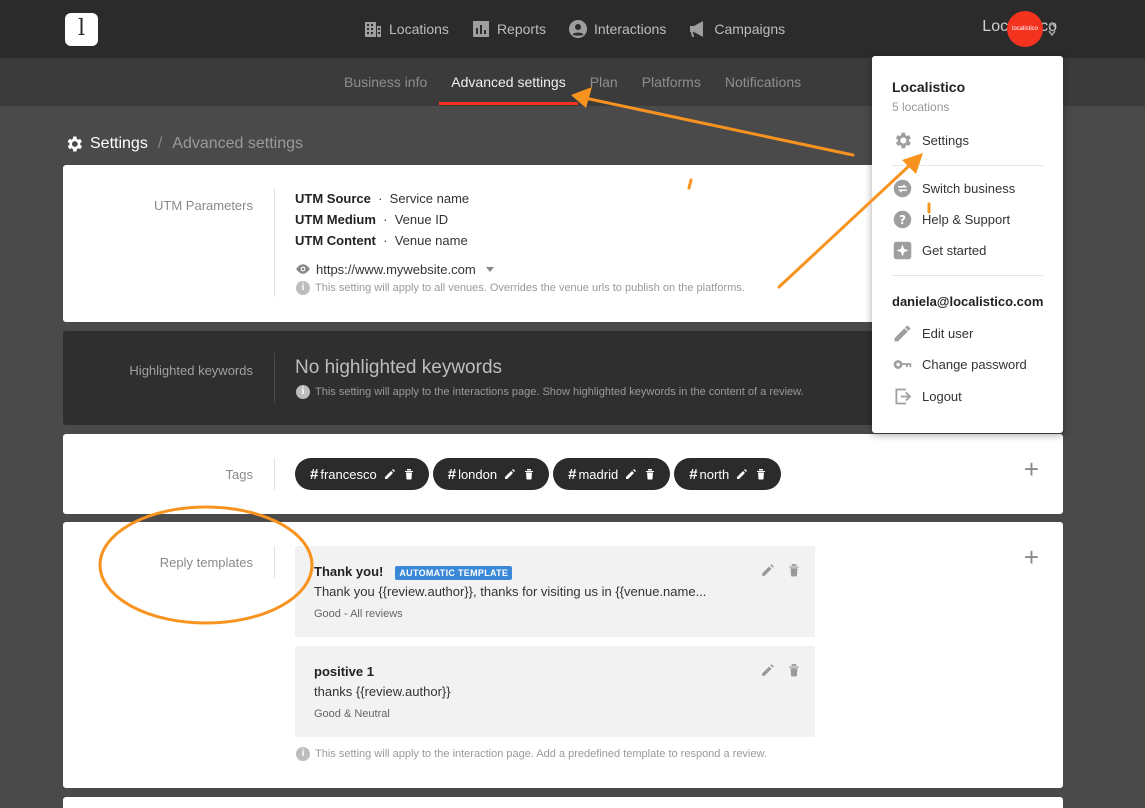 Image resolution: width=1145 pixels, height=808 pixels. I want to click on utm-source-value: Service name, so click(429, 198).